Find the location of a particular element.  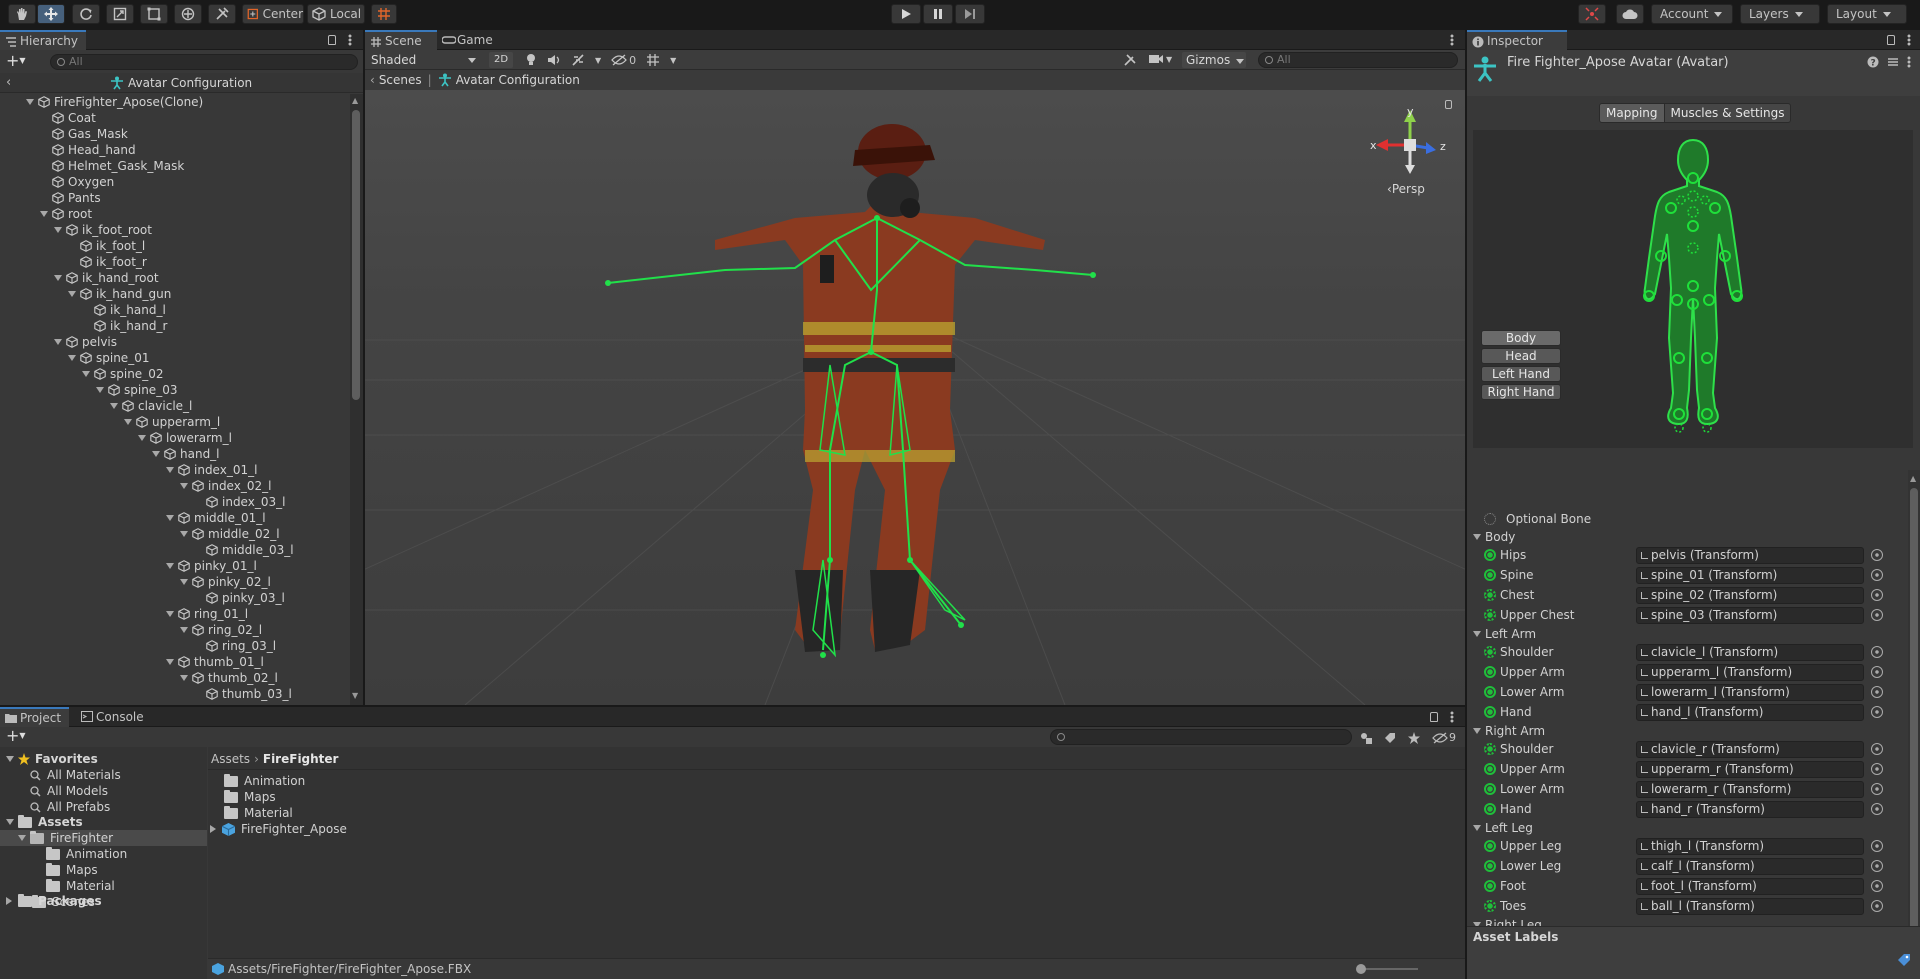

bone-transform-field: ball_l (Transform) is located at coordinates (1750, 906).